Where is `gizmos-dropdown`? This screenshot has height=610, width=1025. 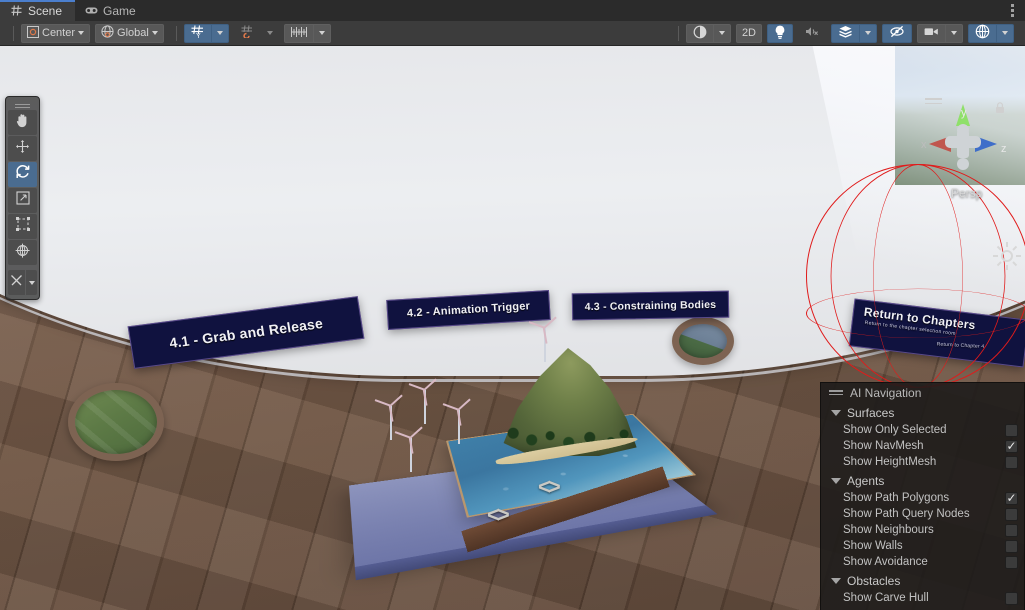
gizmos-dropdown is located at coordinates (1005, 33).